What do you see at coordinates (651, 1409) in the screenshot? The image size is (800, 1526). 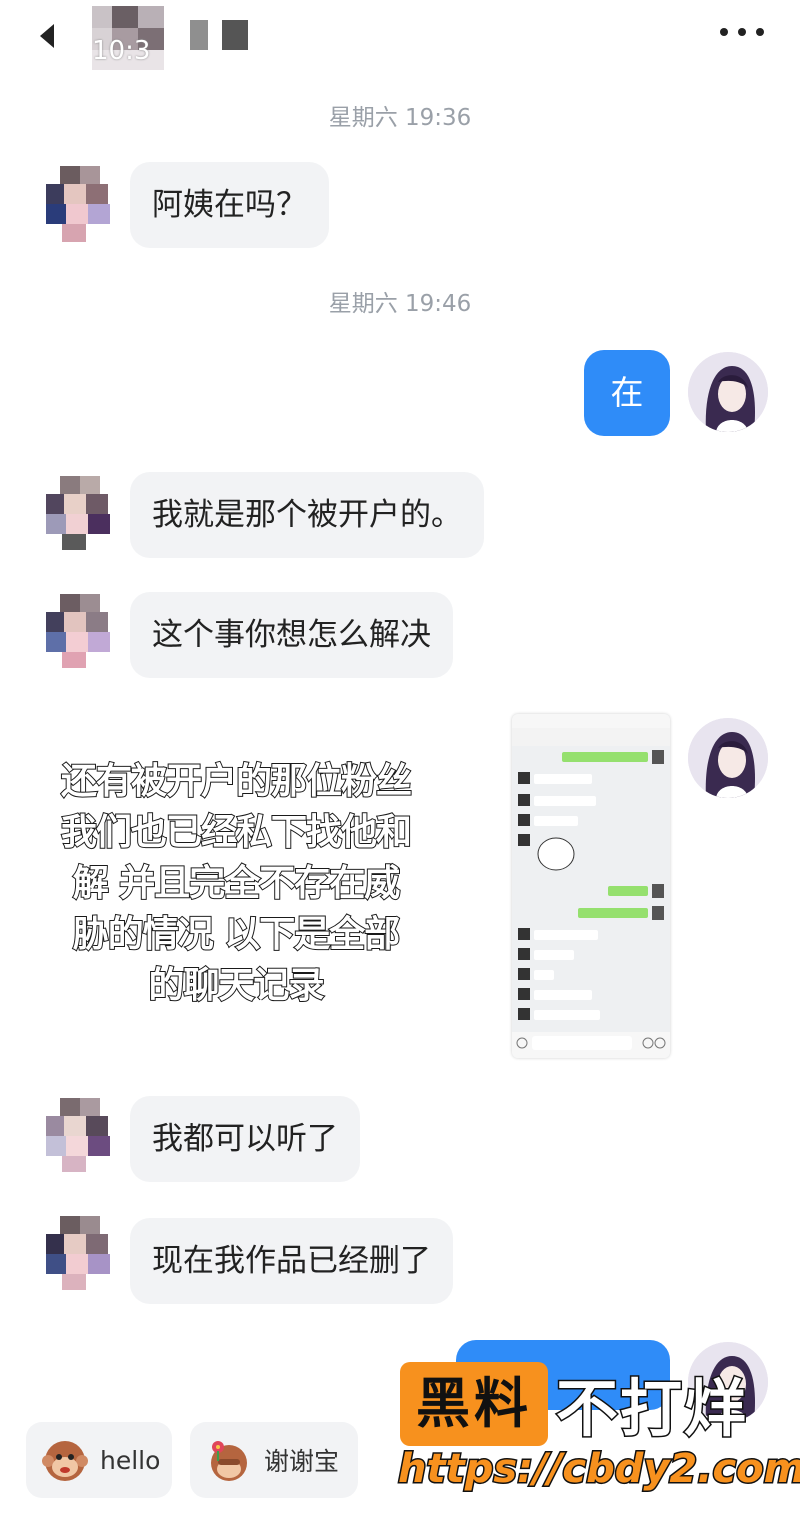 I see `watermark-logo-text: 不打烊` at bounding box center [651, 1409].